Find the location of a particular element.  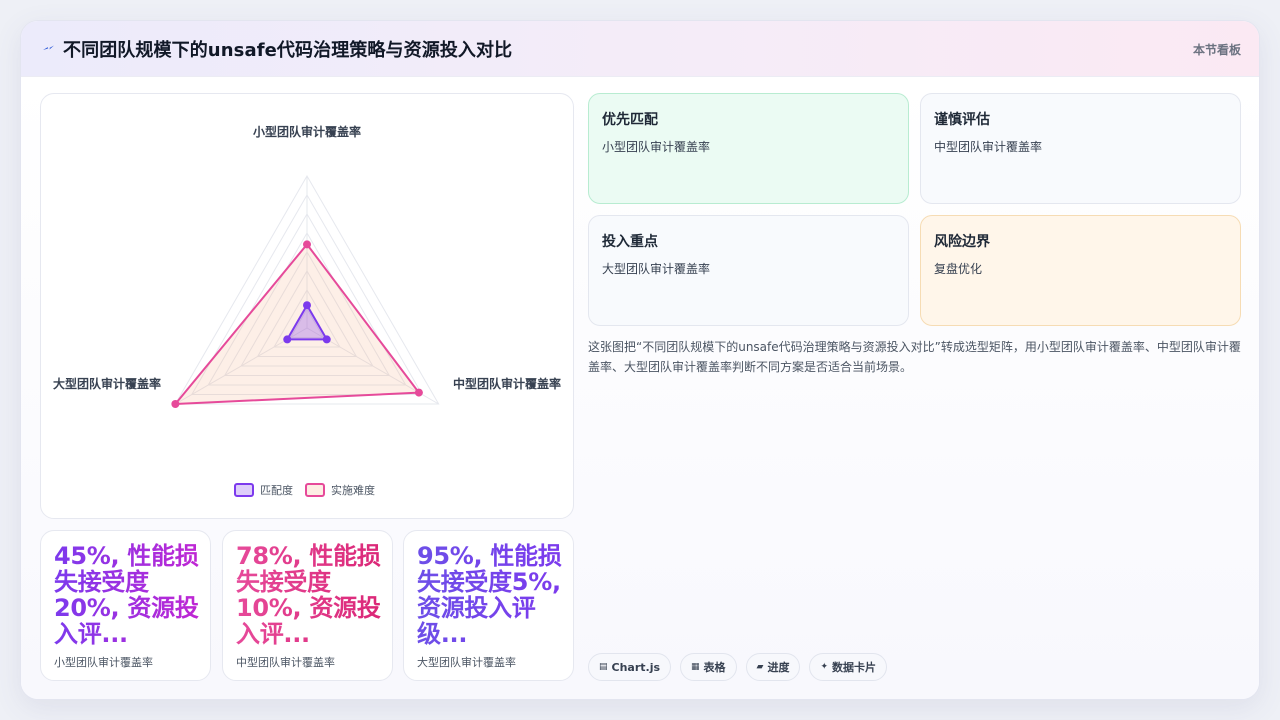

option-title: 投入重点 is located at coordinates (630, 242).